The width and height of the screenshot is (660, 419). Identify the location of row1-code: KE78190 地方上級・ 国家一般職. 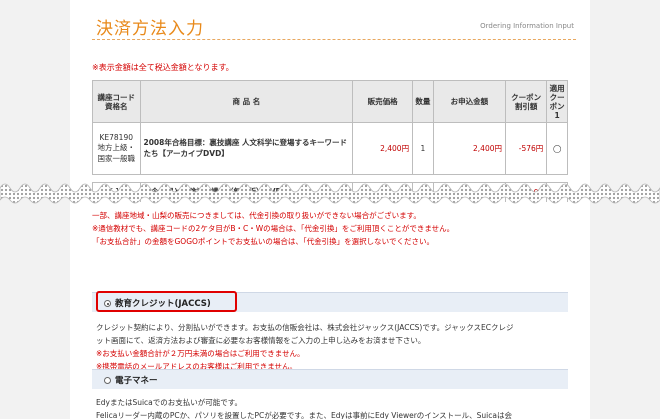
(116, 148).